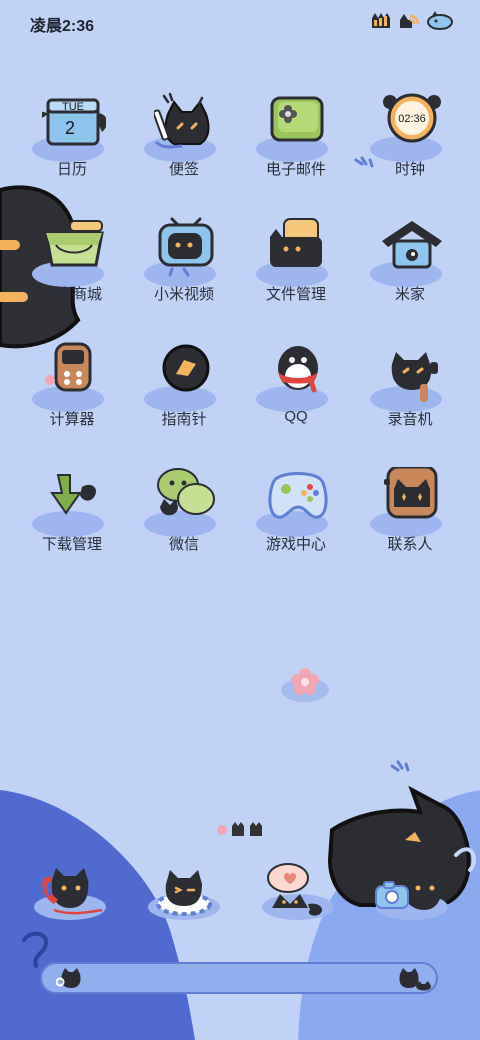 Image resolution: width=480 pixels, height=1040 pixels. Describe the element at coordinates (186, 247) in the screenshot. I see `mi-video-icon` at that location.